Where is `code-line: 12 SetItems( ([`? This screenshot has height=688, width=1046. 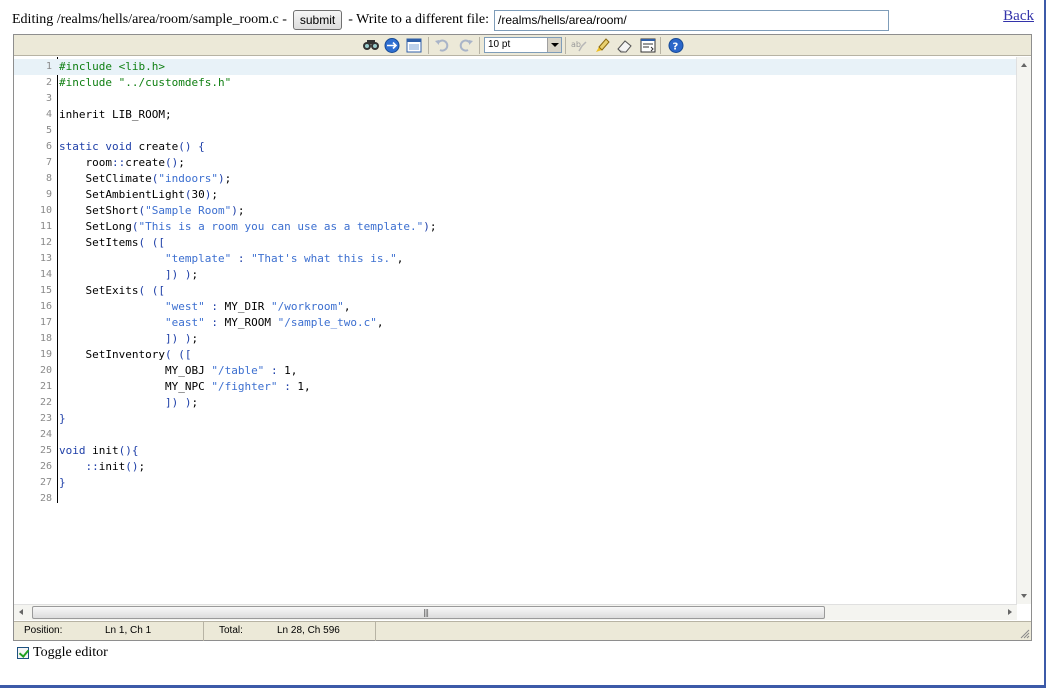 code-line: 12 SetItems( ([ is located at coordinates (515, 243).